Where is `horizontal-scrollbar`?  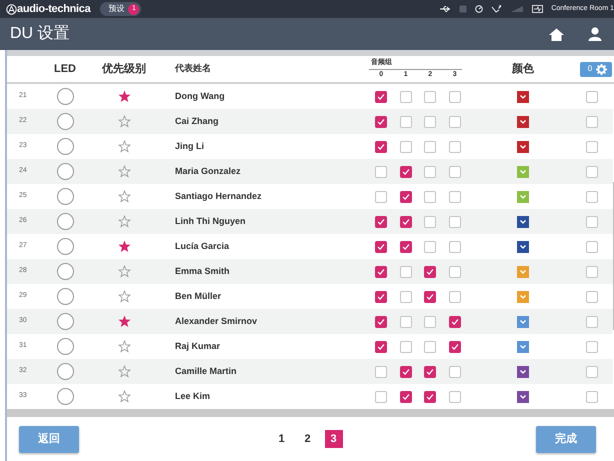 horizontal-scrollbar is located at coordinates (310, 413).